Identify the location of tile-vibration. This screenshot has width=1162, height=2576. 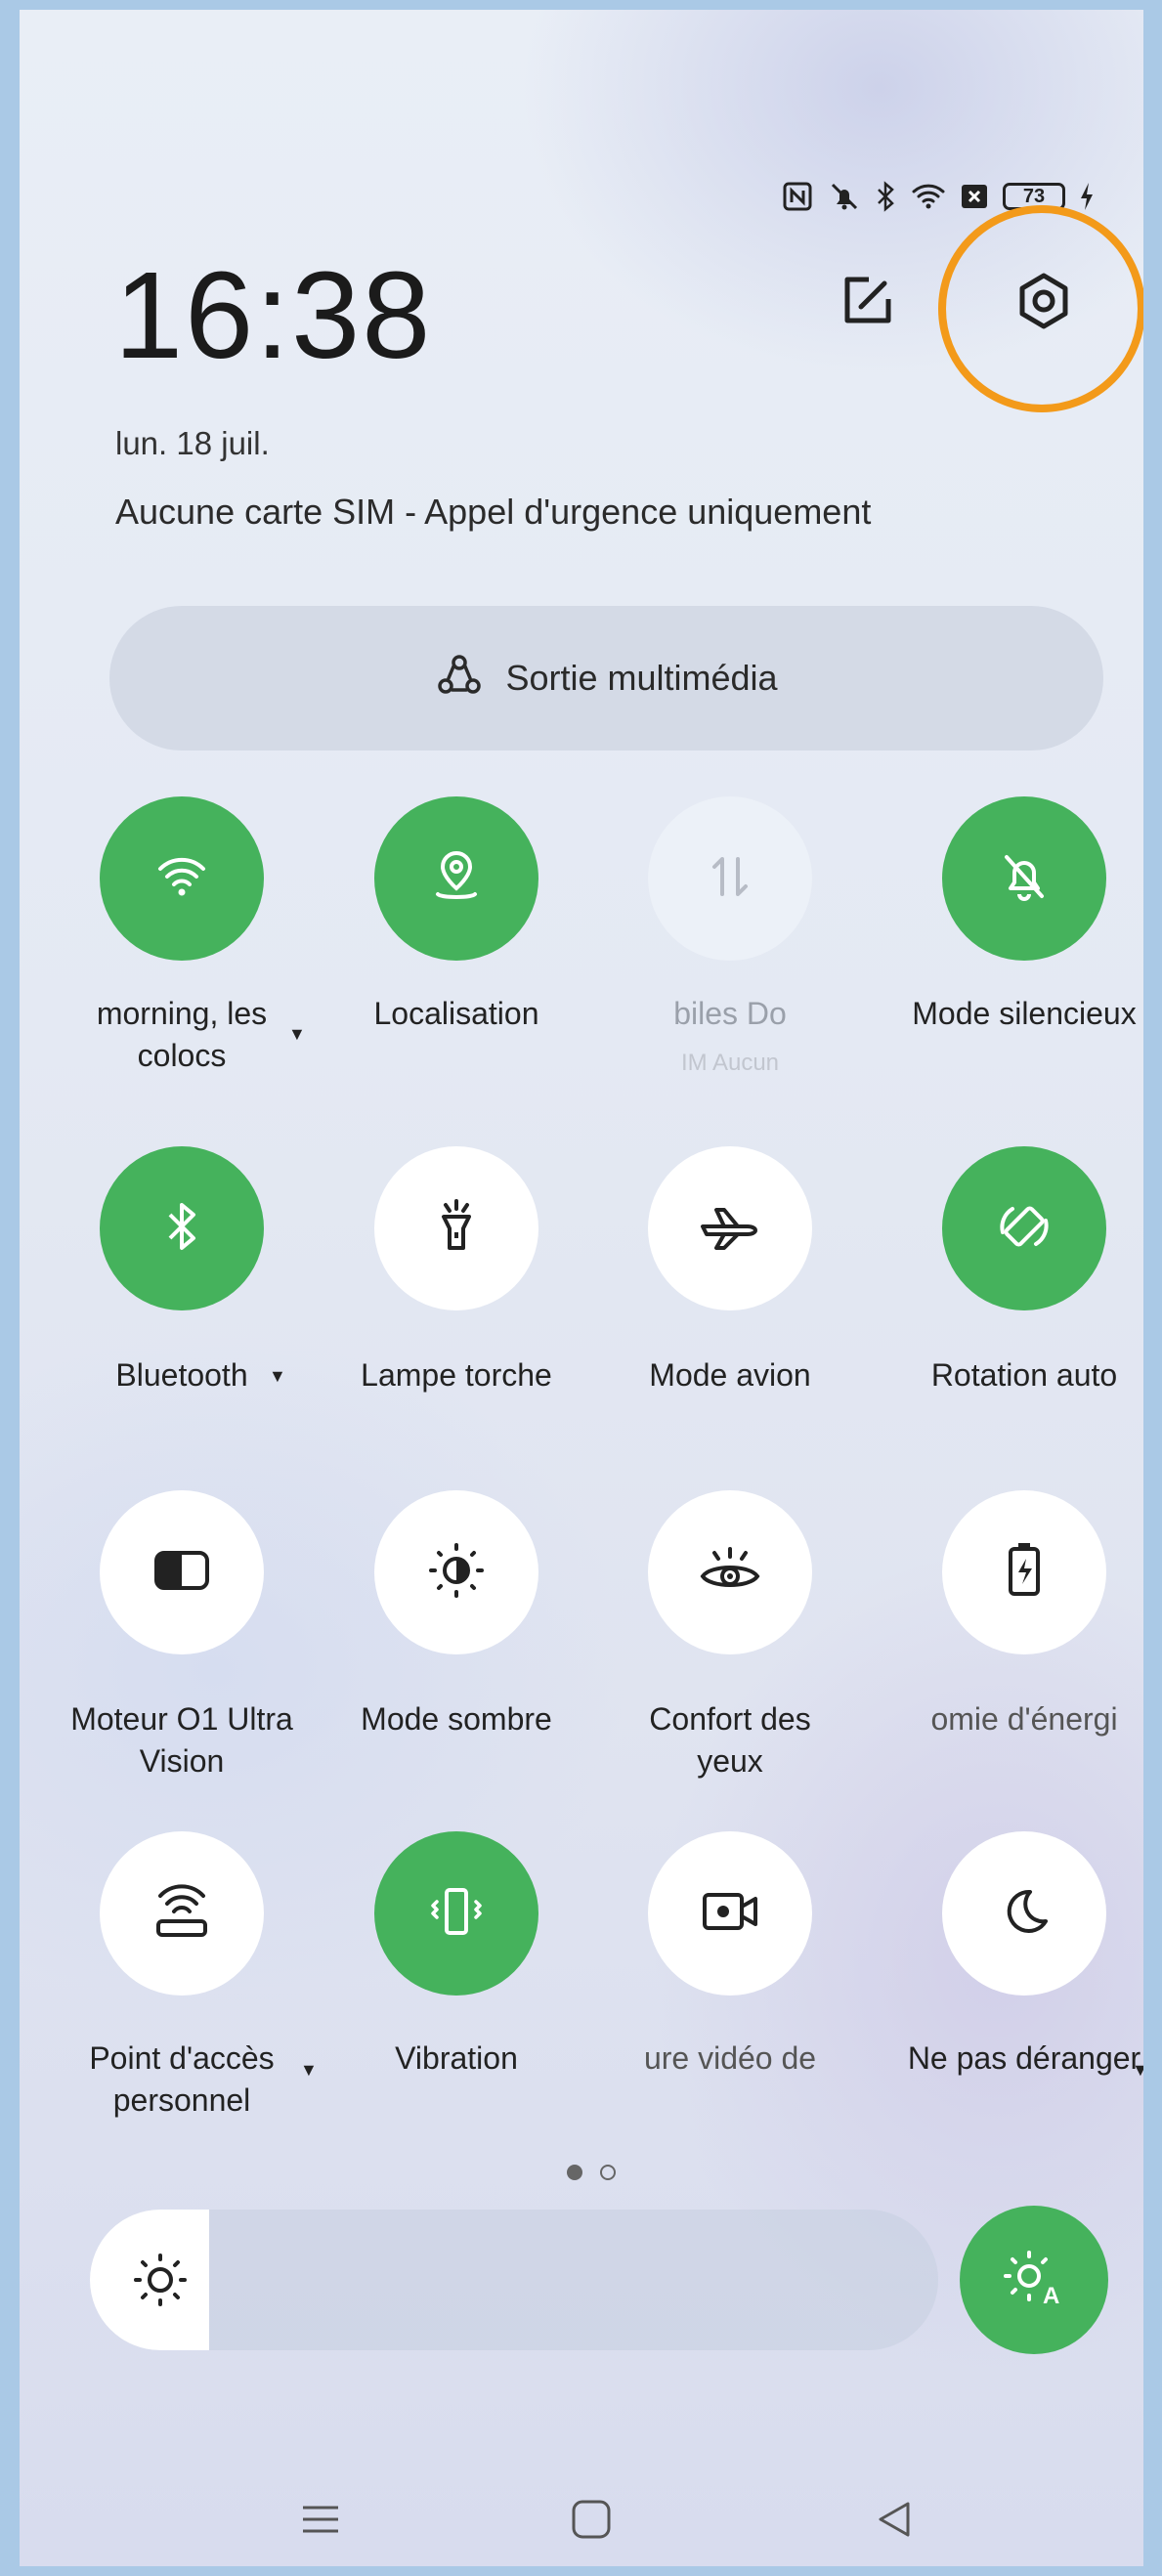
(456, 1914).